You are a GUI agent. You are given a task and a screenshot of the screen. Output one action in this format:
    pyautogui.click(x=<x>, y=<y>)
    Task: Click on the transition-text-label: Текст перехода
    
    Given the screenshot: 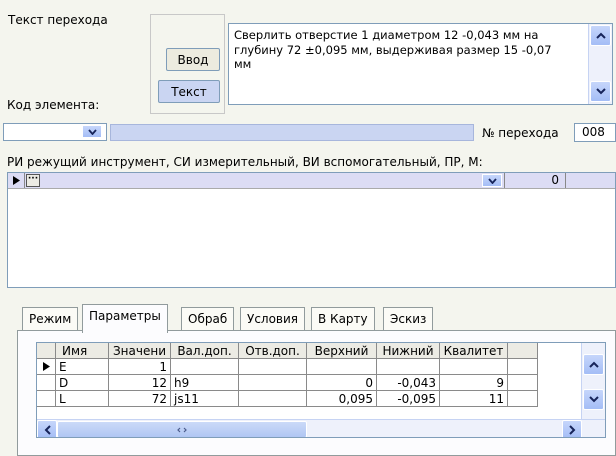 What is the action you would take?
    pyautogui.click(x=58, y=20)
    